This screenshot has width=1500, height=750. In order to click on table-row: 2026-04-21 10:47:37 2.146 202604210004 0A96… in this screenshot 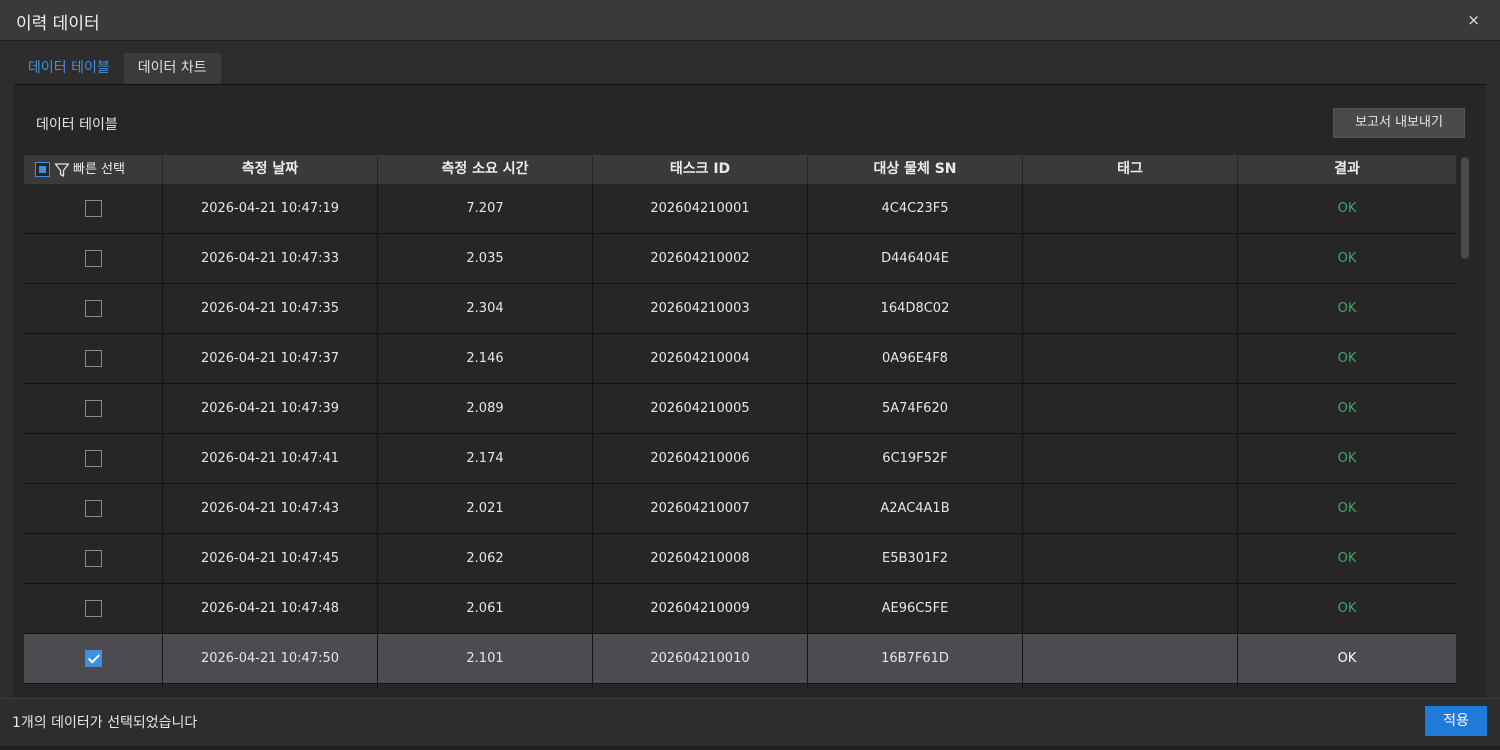, I will do `click(740, 359)`.